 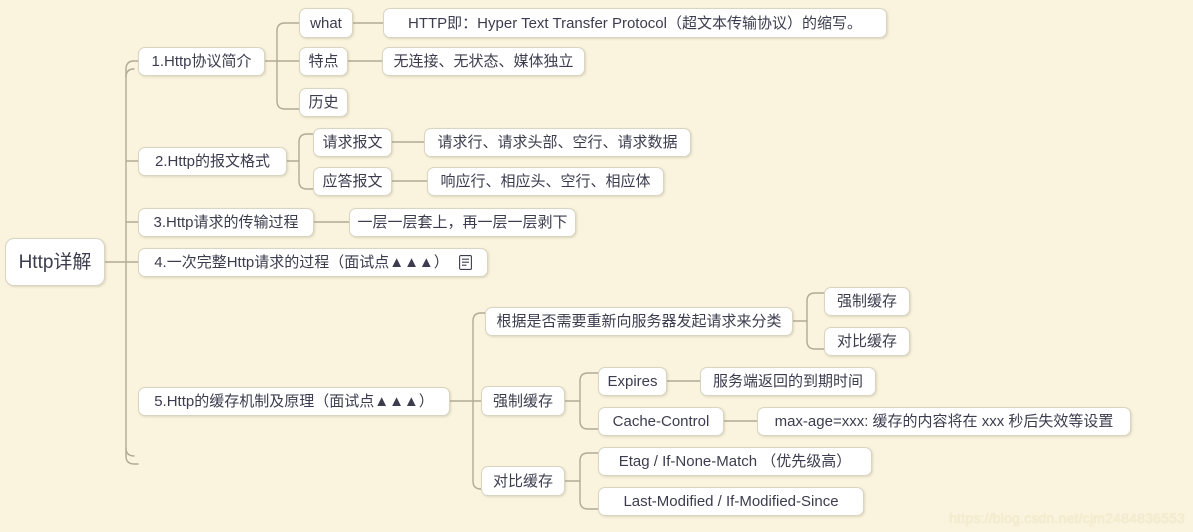 I want to click on node-label: Http详解, so click(x=55, y=262).